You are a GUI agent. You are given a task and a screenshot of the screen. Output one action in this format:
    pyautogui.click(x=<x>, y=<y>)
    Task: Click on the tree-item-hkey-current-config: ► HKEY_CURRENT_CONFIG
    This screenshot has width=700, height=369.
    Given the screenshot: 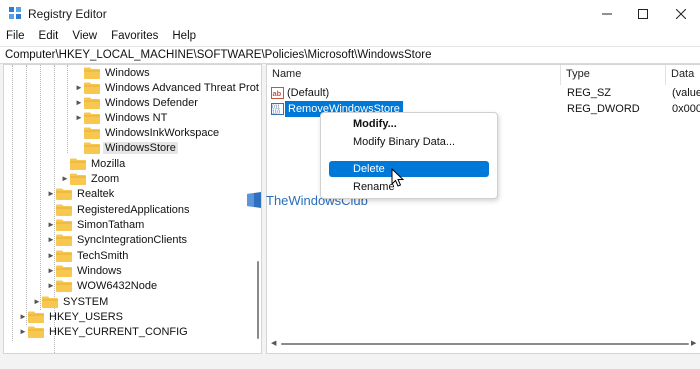 What is the action you would take?
    pyautogui.click(x=104, y=331)
    